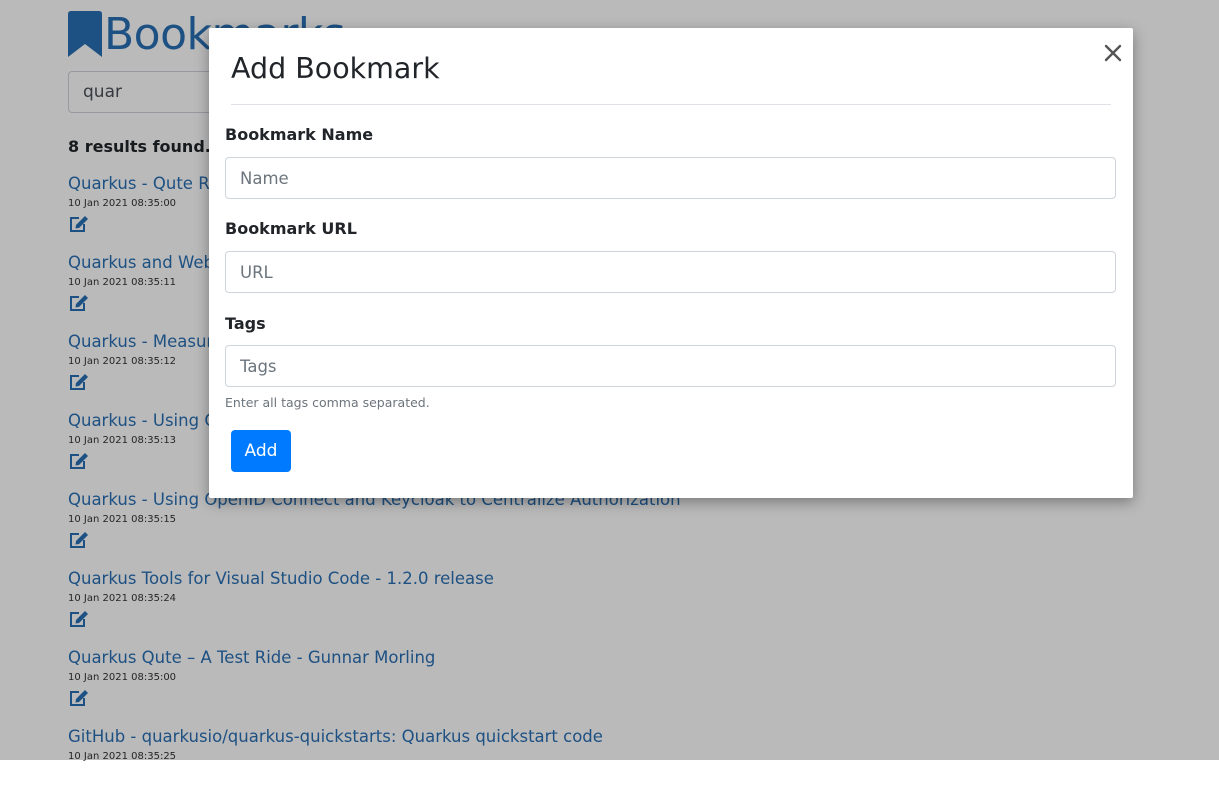 The image size is (1219, 805). What do you see at coordinates (671, 104) in the screenshot?
I see `dialog-divider` at bounding box center [671, 104].